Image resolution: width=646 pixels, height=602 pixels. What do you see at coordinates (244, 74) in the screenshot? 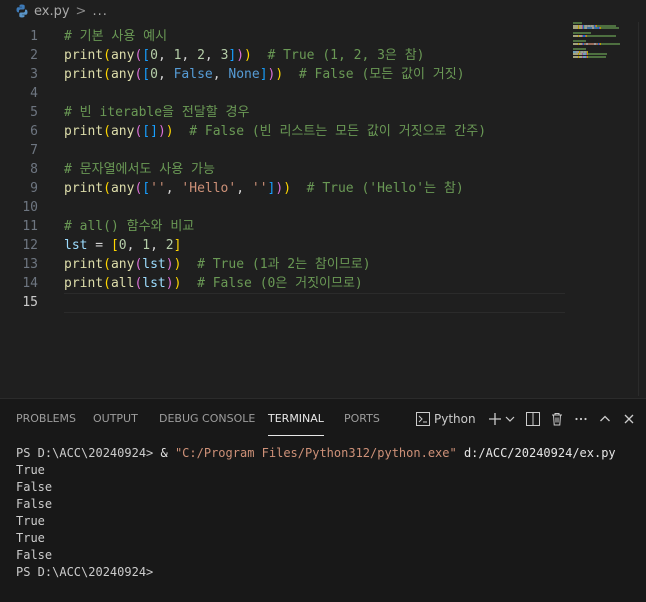
I see `code-token: None` at bounding box center [244, 74].